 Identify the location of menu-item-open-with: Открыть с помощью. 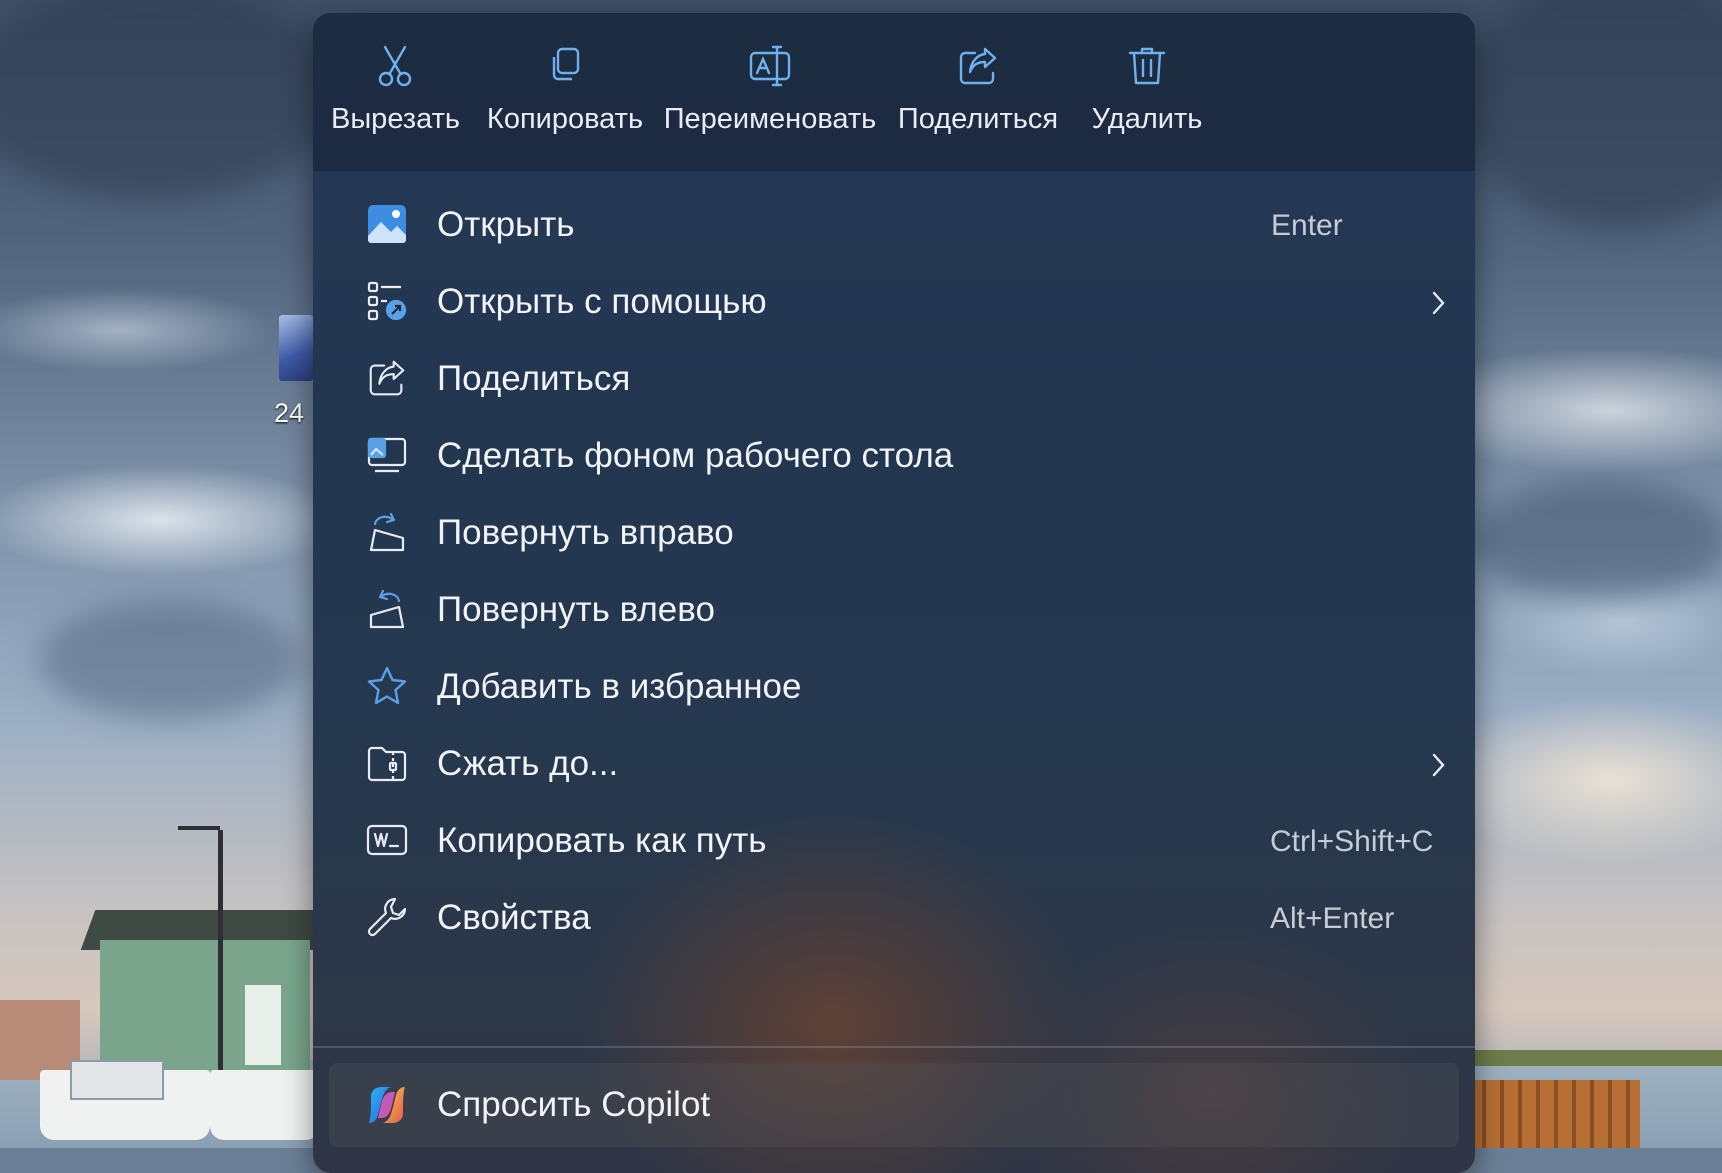
(894, 301).